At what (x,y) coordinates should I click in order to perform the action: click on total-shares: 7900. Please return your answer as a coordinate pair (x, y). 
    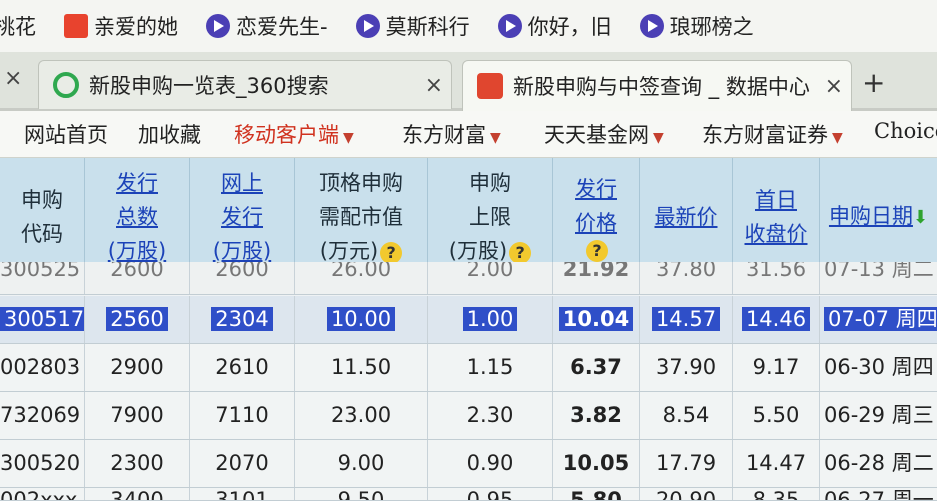
    Looking at the image, I should click on (137, 415).